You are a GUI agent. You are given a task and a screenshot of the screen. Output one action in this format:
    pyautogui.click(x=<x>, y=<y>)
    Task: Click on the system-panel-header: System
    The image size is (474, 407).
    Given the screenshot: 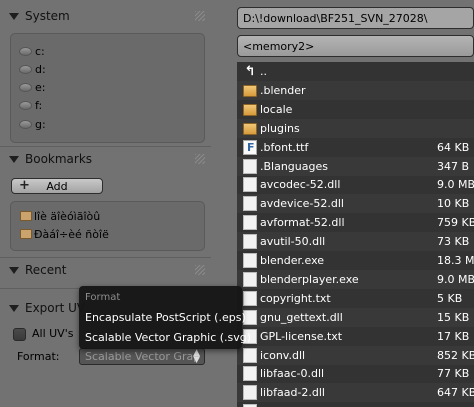 What is the action you would take?
    pyautogui.click(x=105, y=16)
    